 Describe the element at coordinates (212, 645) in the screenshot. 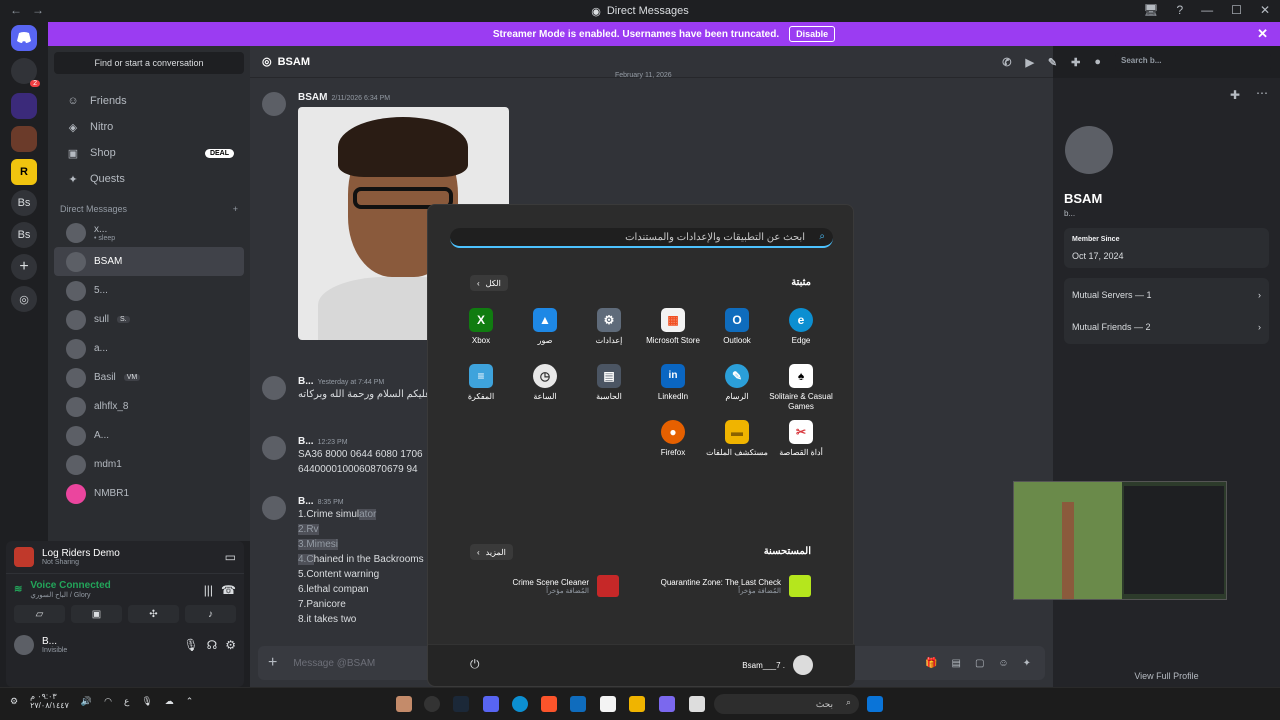

I see `headphones-icon: ☊` at that location.